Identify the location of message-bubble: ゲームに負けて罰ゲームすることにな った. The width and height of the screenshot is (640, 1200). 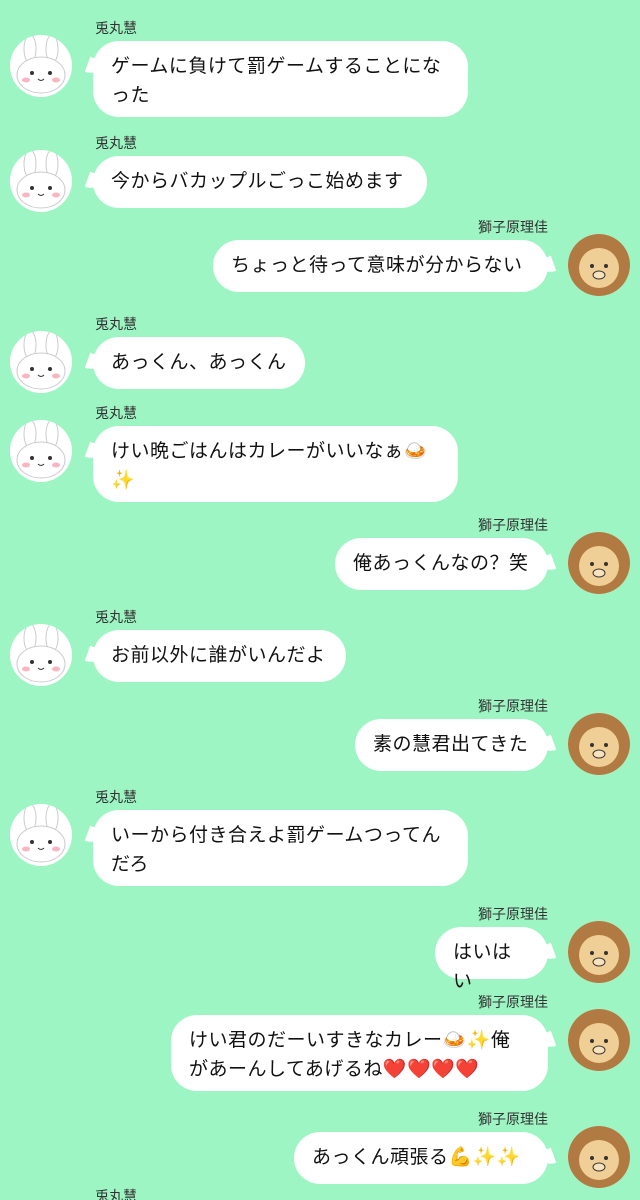
(280, 79).